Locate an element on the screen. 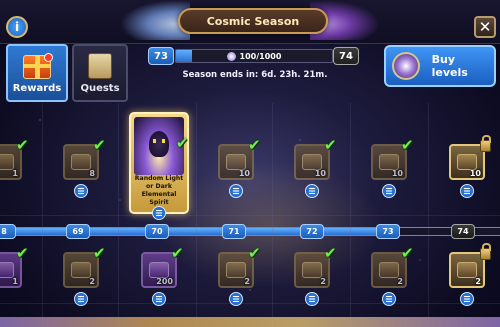 The height and width of the screenshot is (327, 500). tab-rewards: Rewards is located at coordinates (37, 73).